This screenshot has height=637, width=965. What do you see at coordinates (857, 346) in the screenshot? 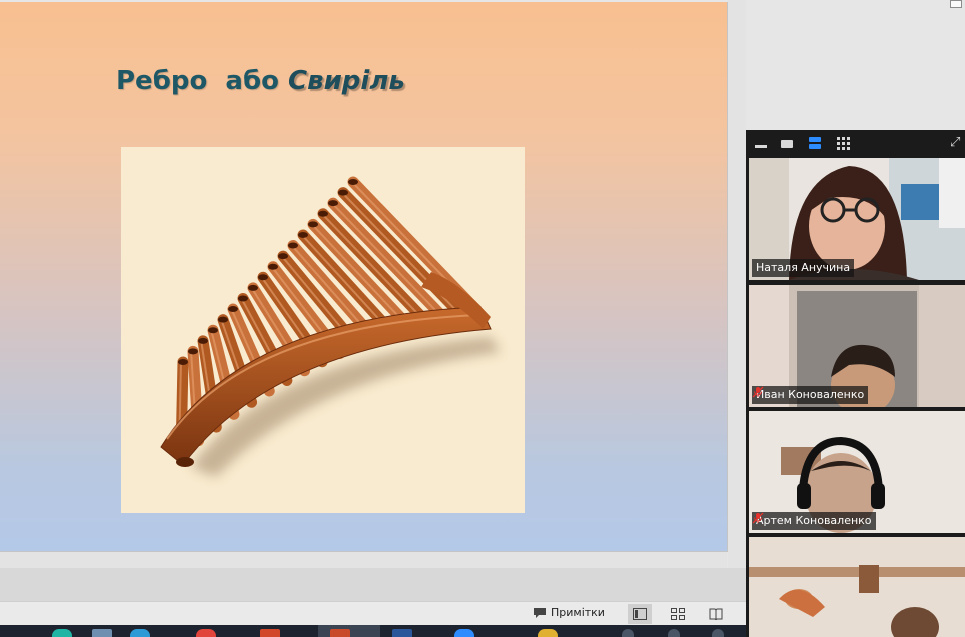
I see `participant-video-tile: Иван Коноваленко` at bounding box center [857, 346].